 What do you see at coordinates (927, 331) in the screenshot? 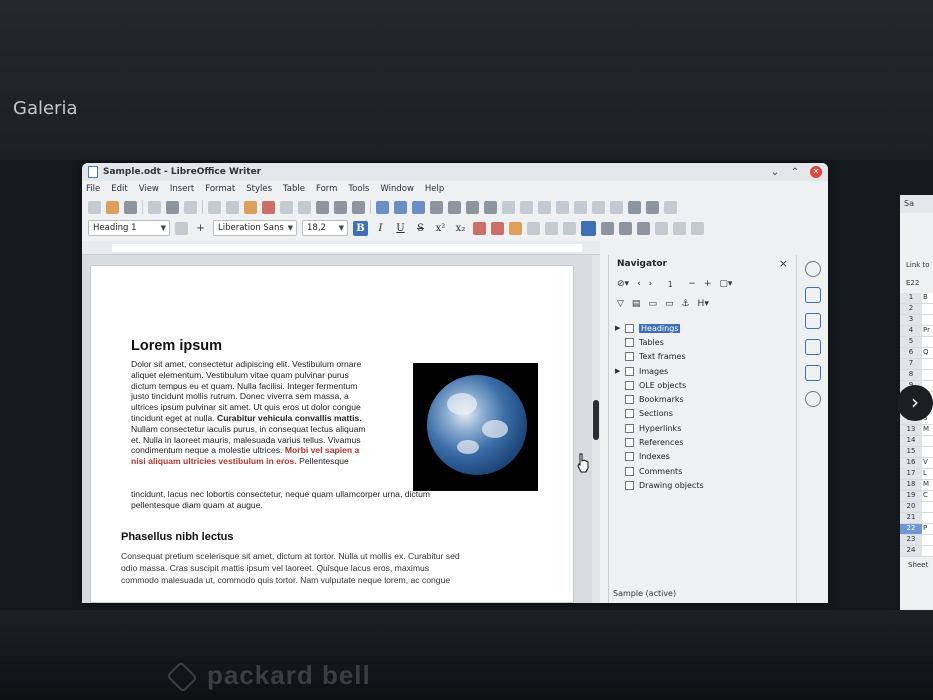
I see `row-cell: Pr` at bounding box center [927, 331].